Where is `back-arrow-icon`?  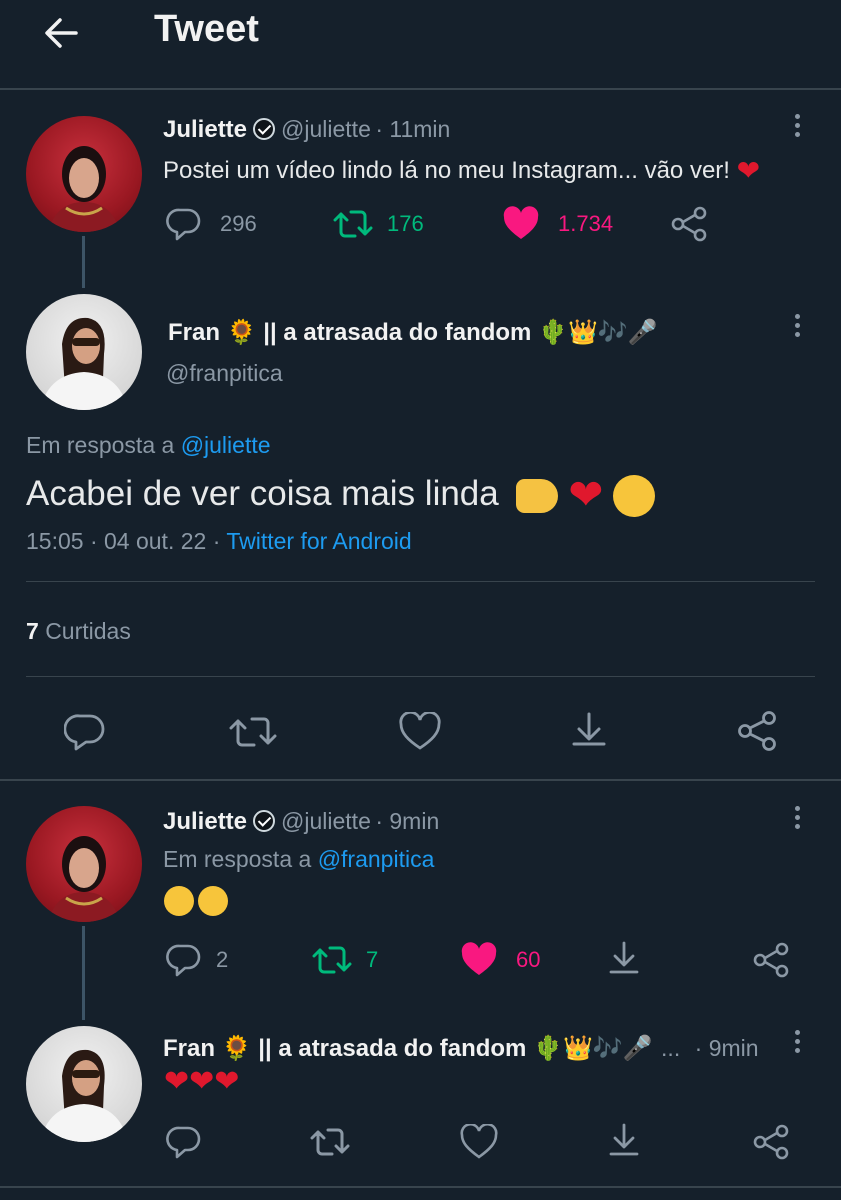 back-arrow-icon is located at coordinates (61, 33).